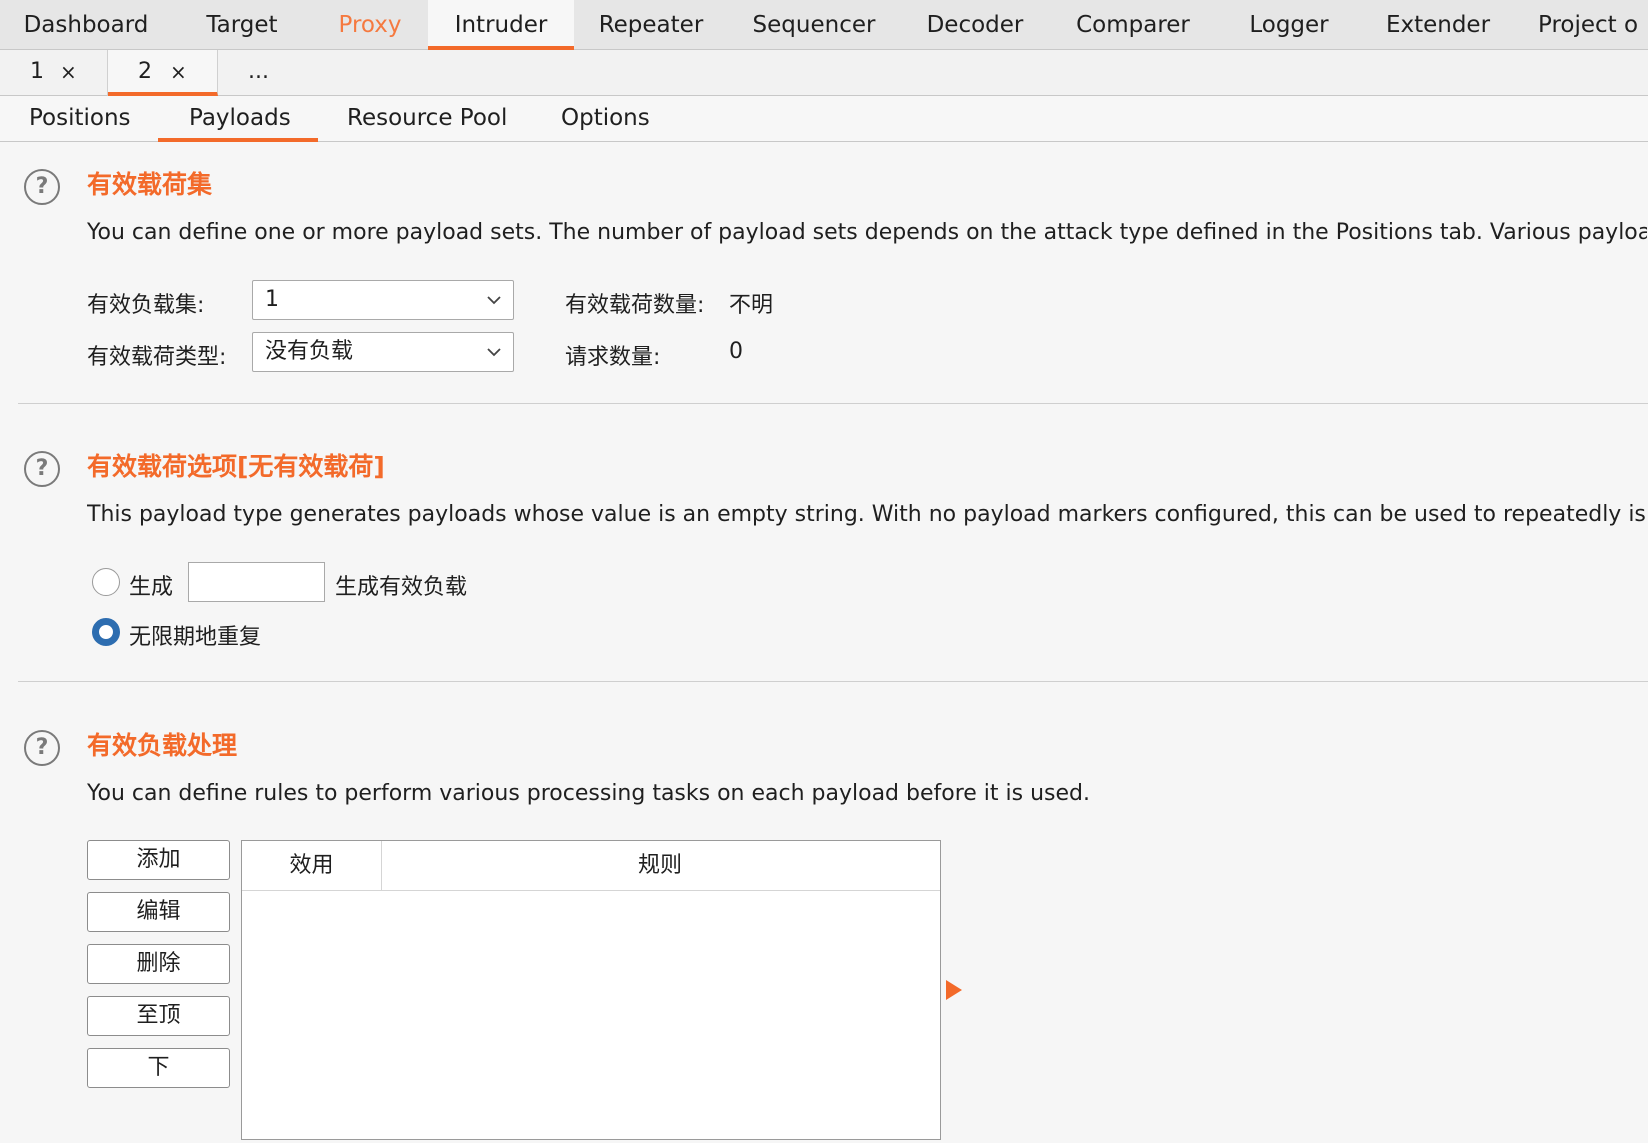  I want to click on column-header-enabled: 效用, so click(312, 866).